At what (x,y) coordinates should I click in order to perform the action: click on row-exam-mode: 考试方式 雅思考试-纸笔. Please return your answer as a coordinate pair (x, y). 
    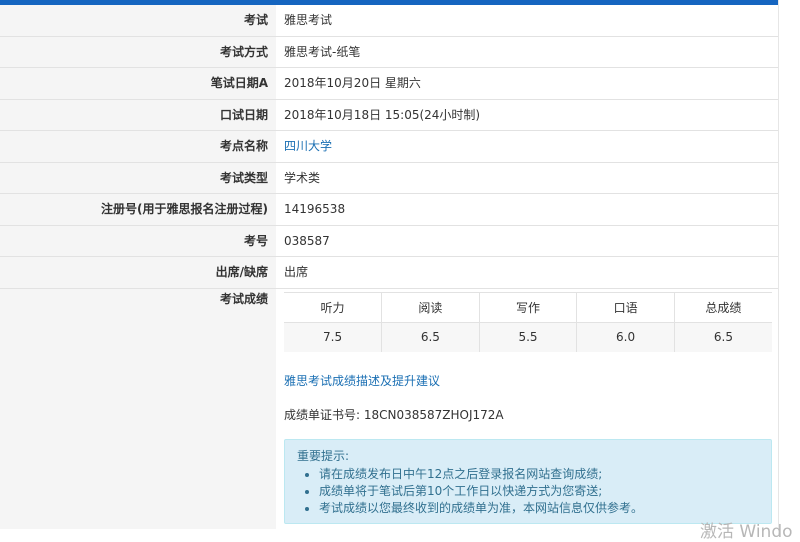
    Looking at the image, I should click on (389, 52).